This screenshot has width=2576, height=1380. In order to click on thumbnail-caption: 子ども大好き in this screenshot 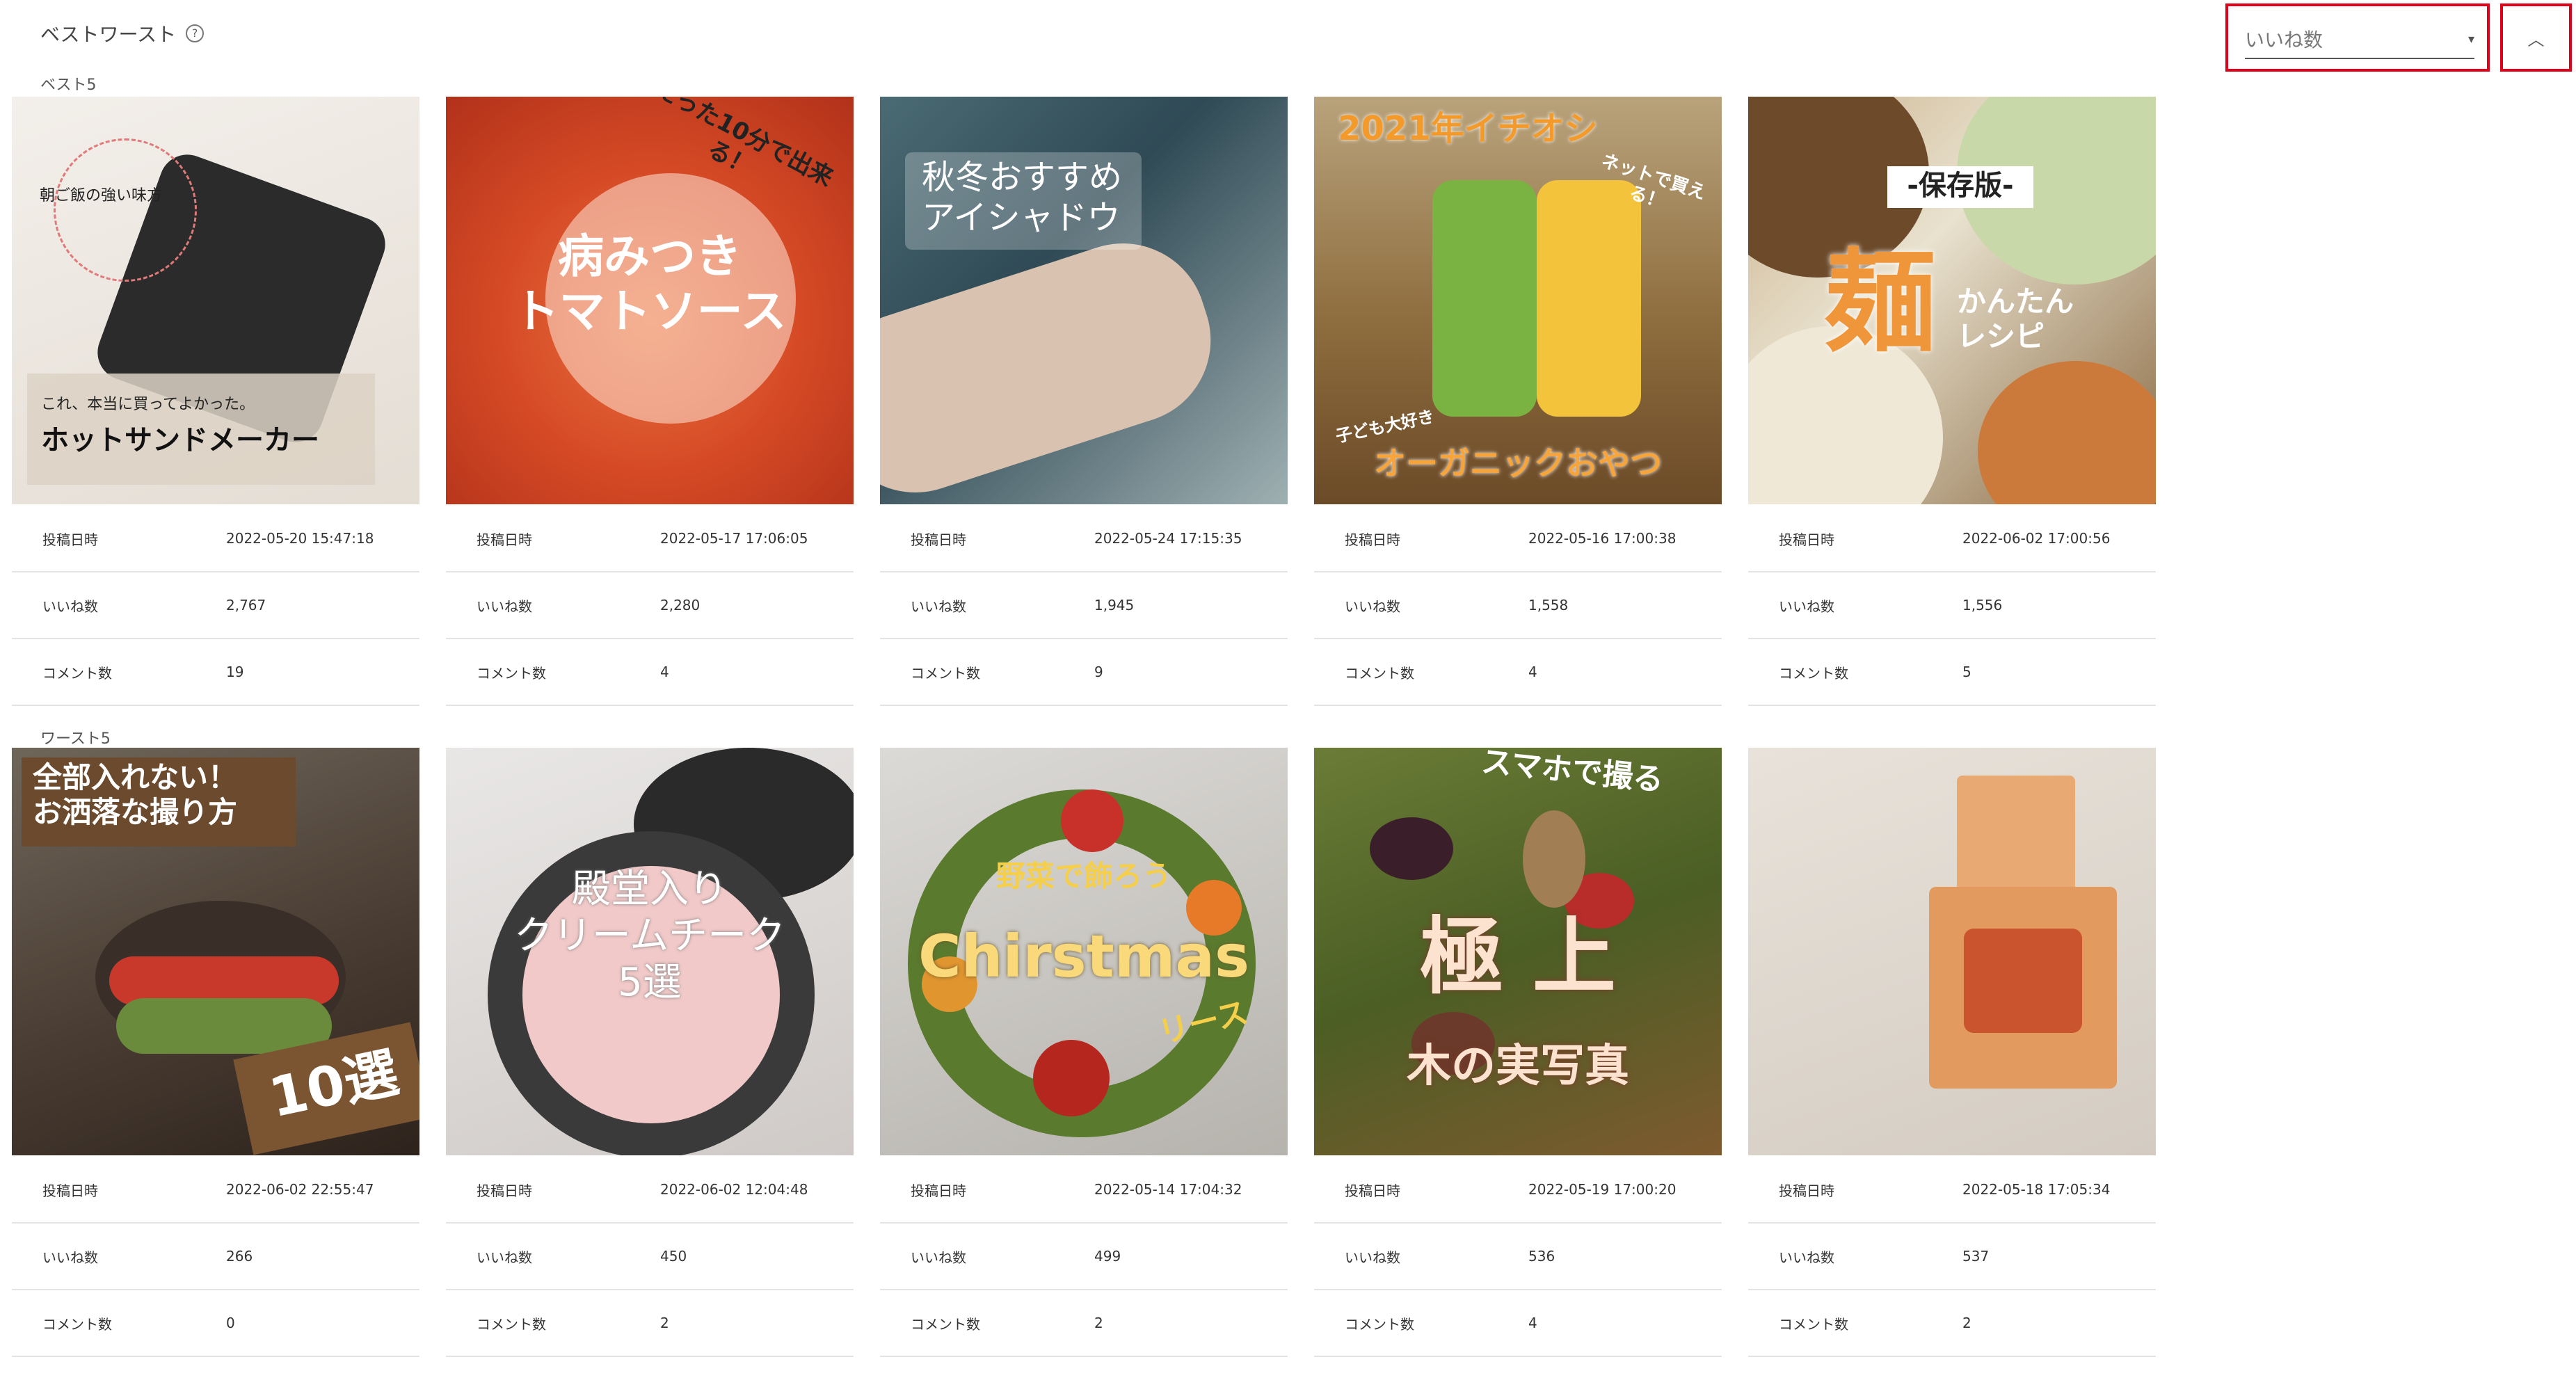, I will do `click(1385, 426)`.